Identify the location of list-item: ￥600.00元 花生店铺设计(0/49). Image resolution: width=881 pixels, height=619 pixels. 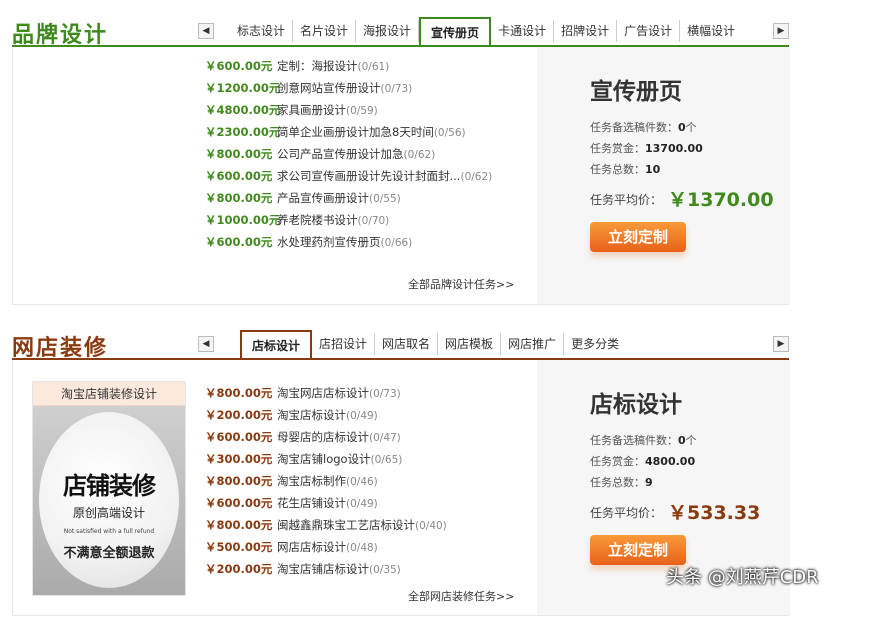
(370, 503).